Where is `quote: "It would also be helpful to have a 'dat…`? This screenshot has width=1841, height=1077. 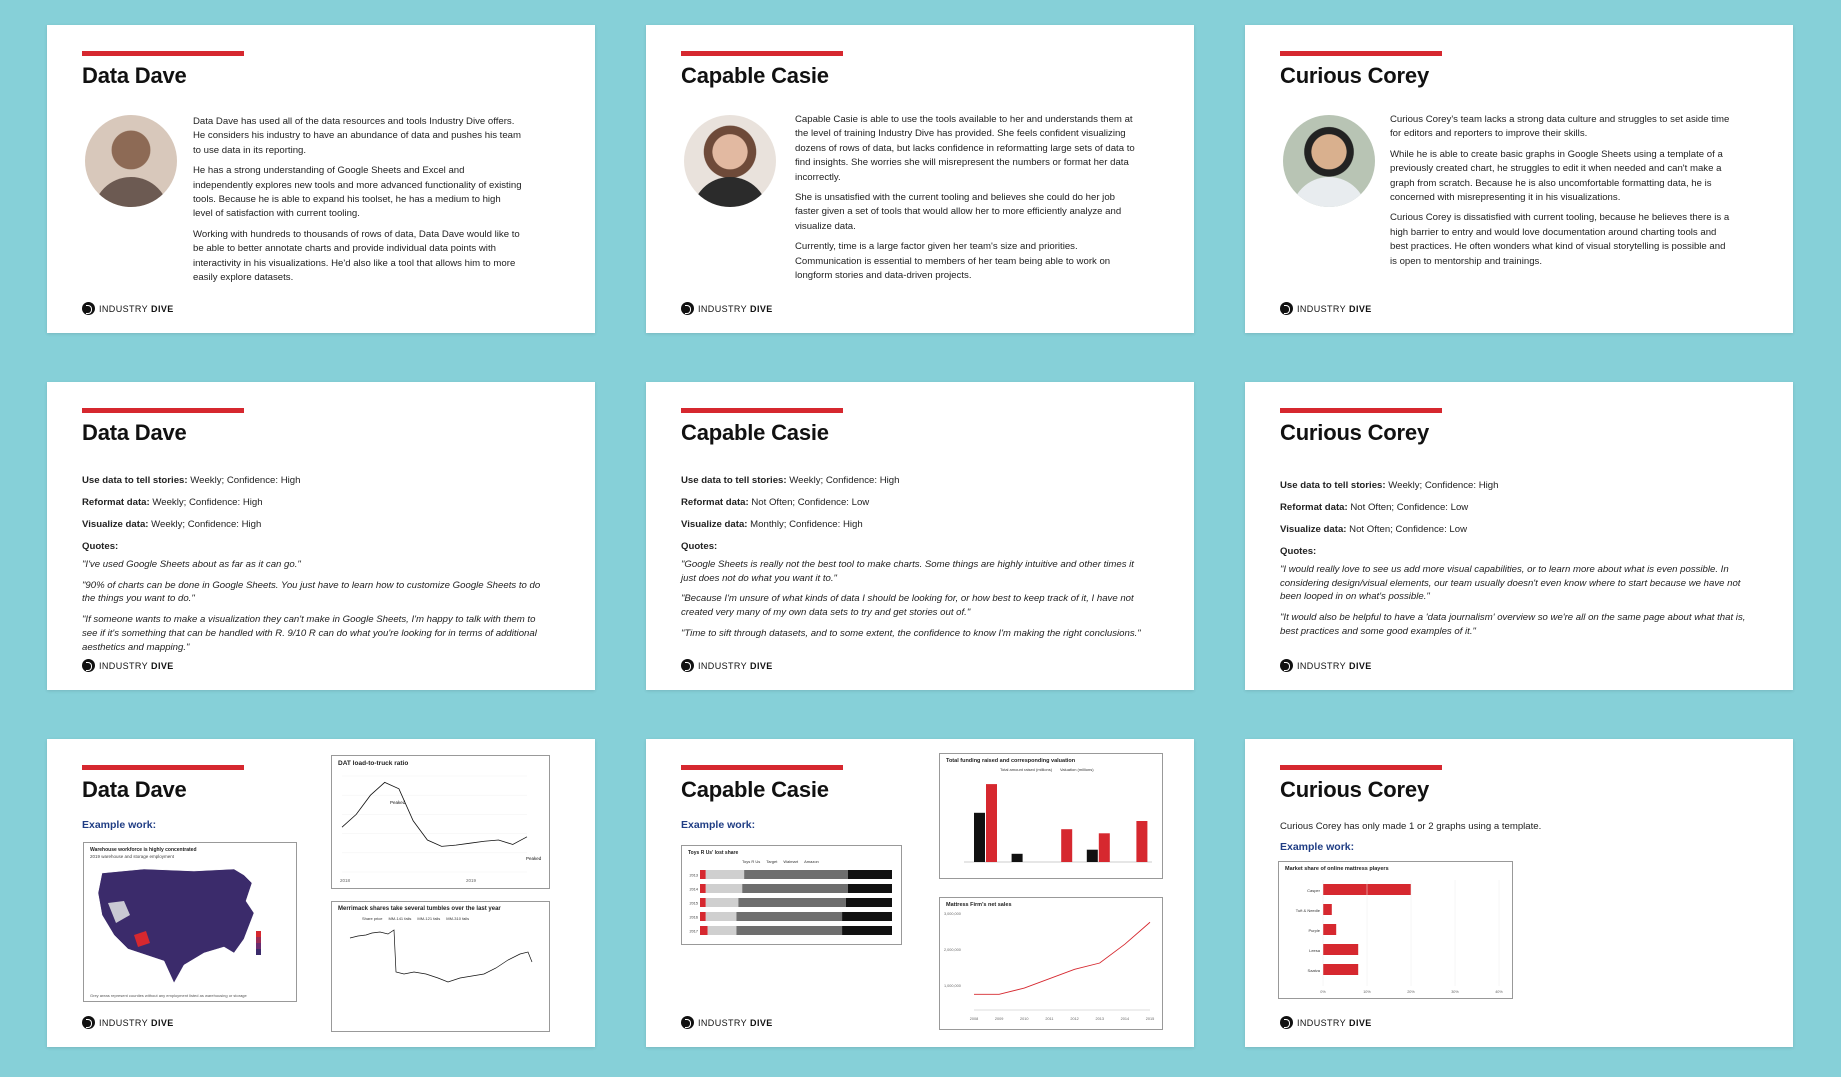 quote: "It would also be helpful to have a 'dat… is located at coordinates (1513, 625).